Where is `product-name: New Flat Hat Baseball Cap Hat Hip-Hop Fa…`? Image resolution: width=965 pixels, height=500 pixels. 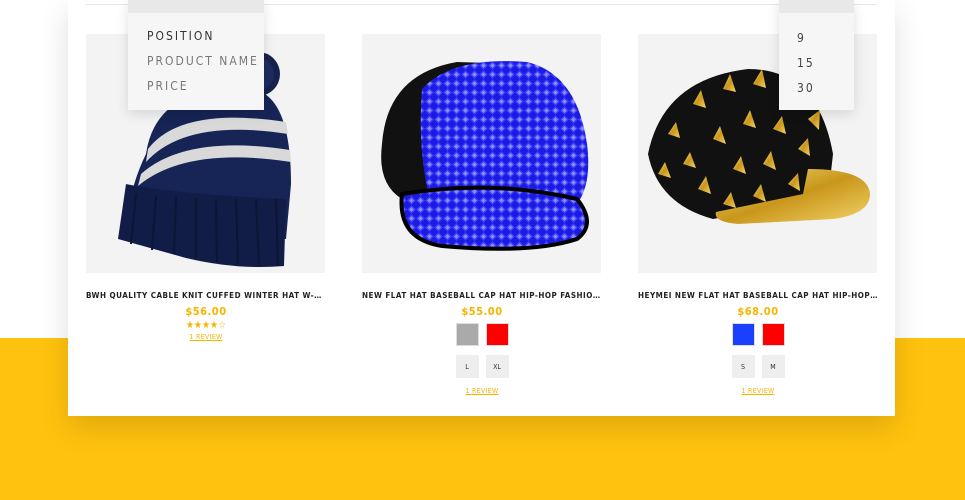 product-name: New Flat Hat Baseball Cap Hat Hip-Hop Fa… is located at coordinates (482, 295).